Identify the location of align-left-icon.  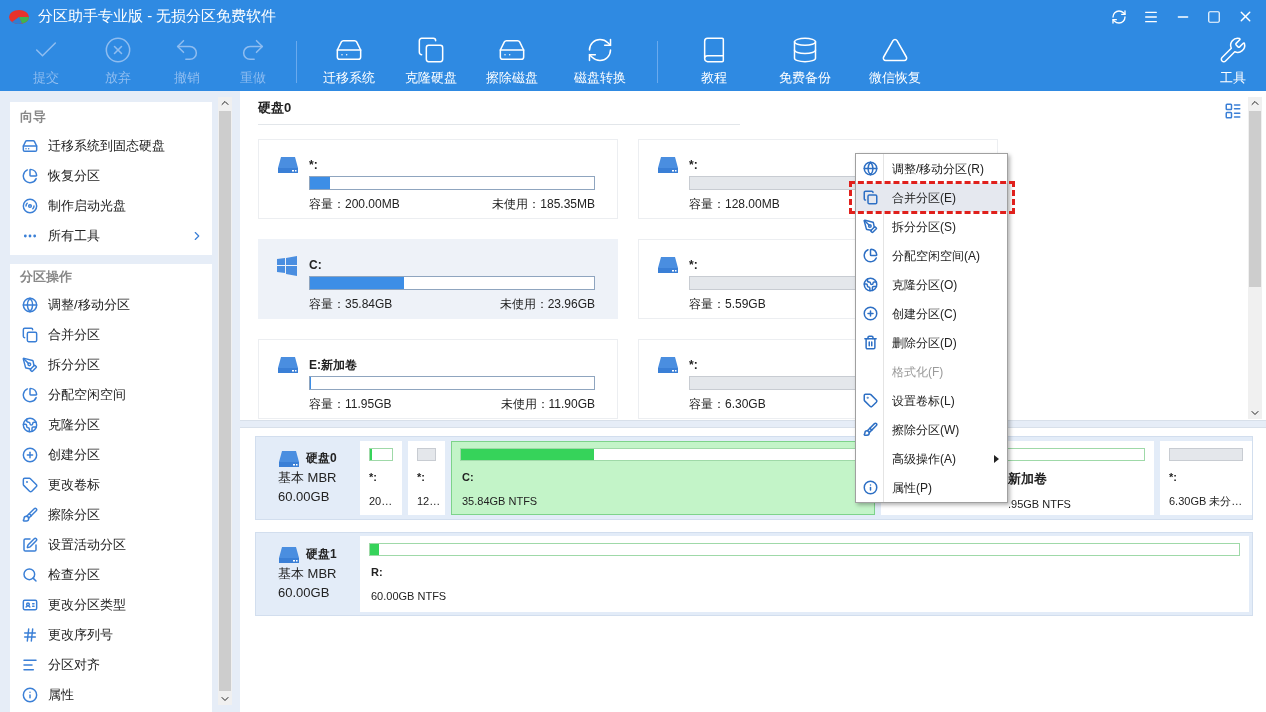
(30, 665).